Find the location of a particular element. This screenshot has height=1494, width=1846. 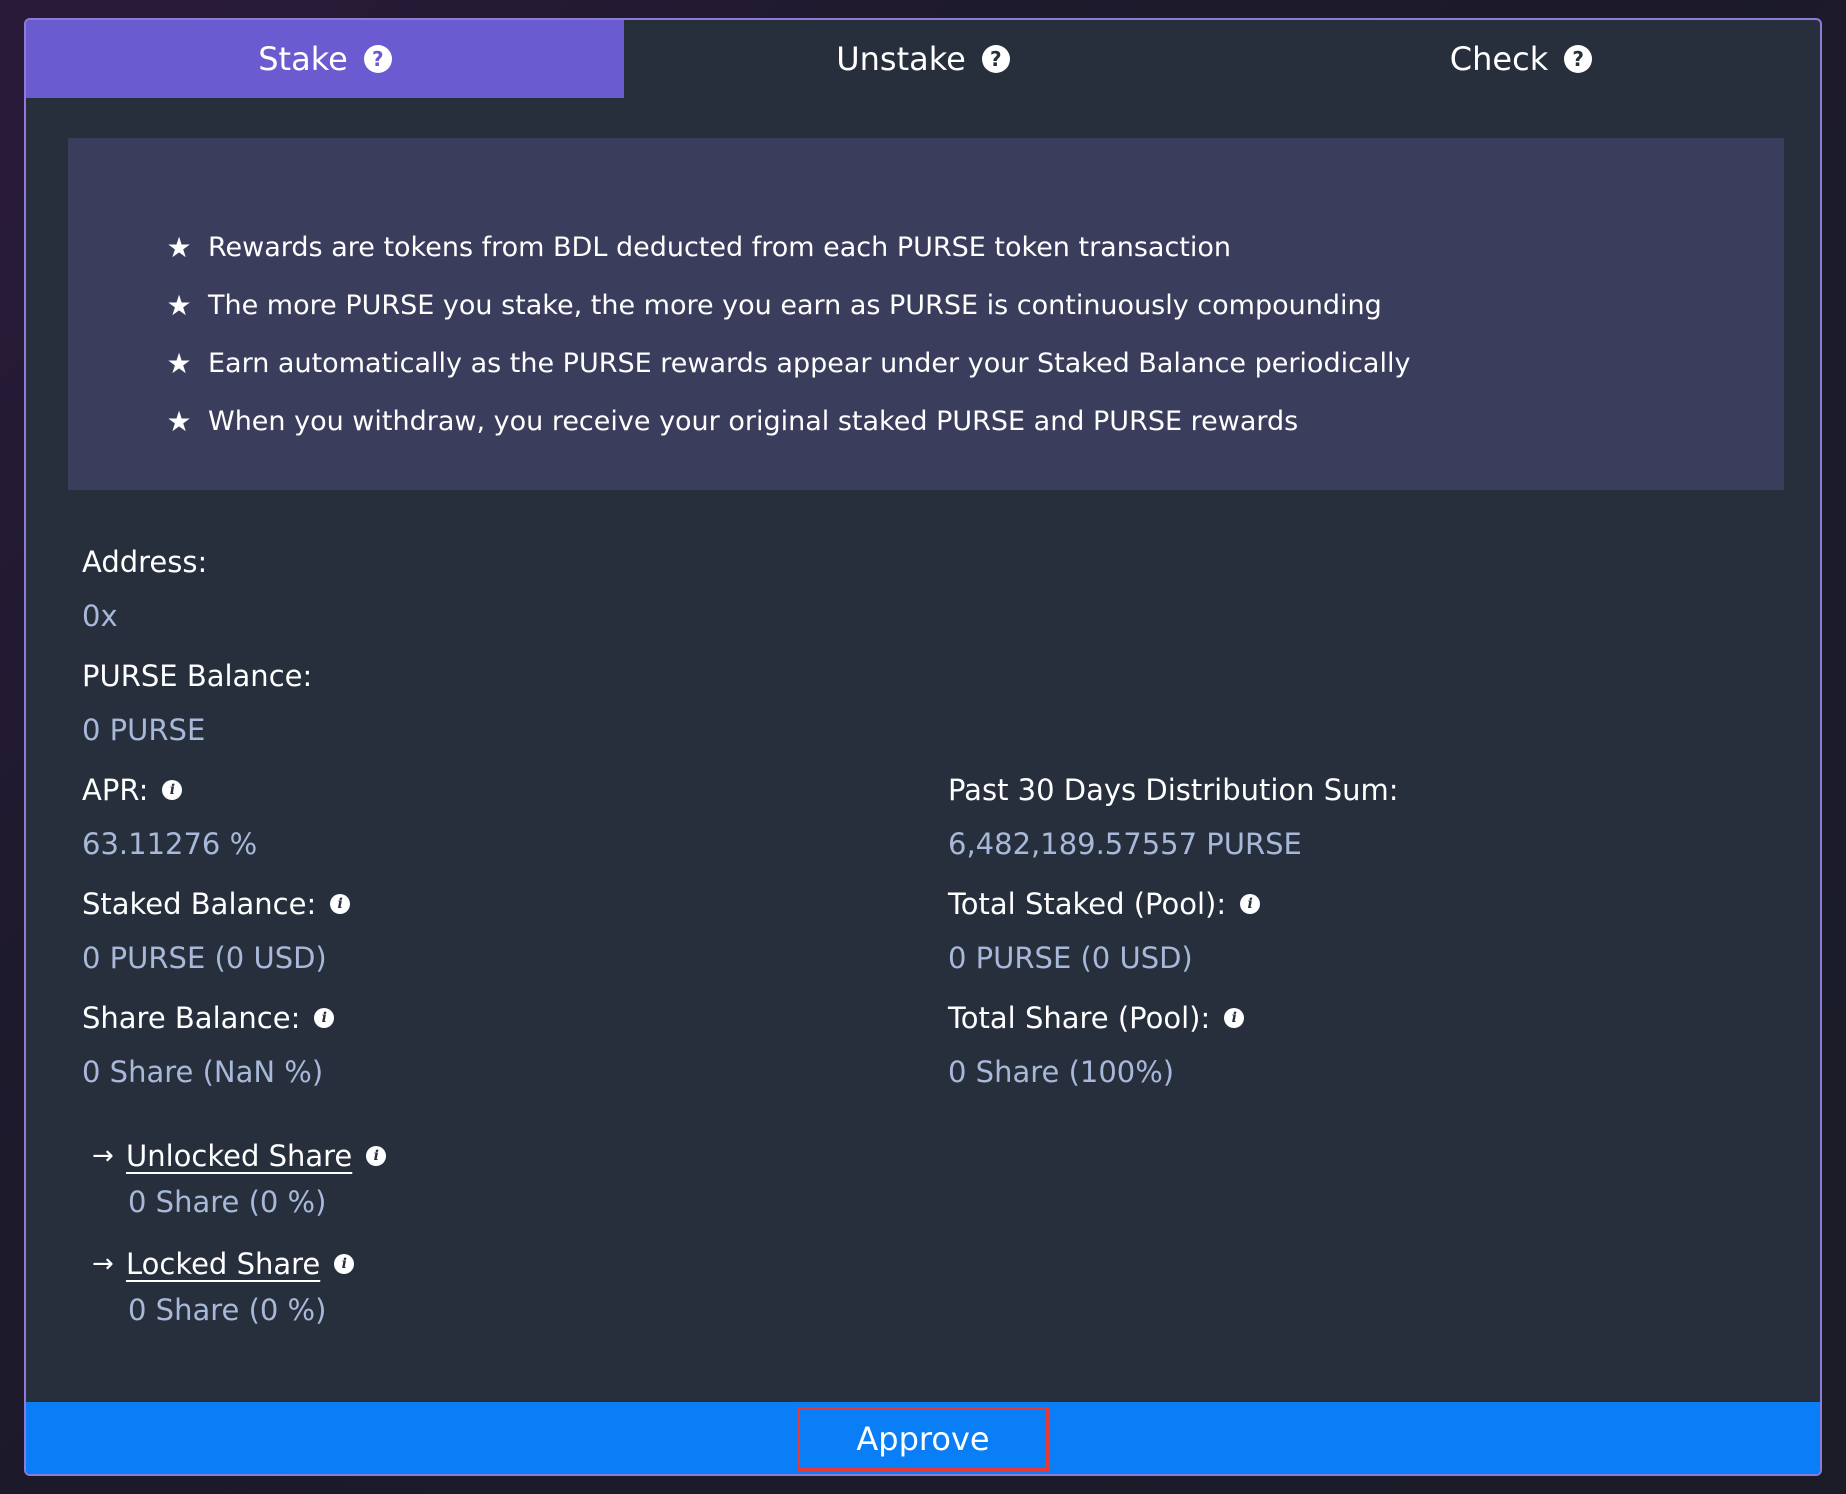

purse-balance-label-text: PURSE Balance: is located at coordinates (197, 676).